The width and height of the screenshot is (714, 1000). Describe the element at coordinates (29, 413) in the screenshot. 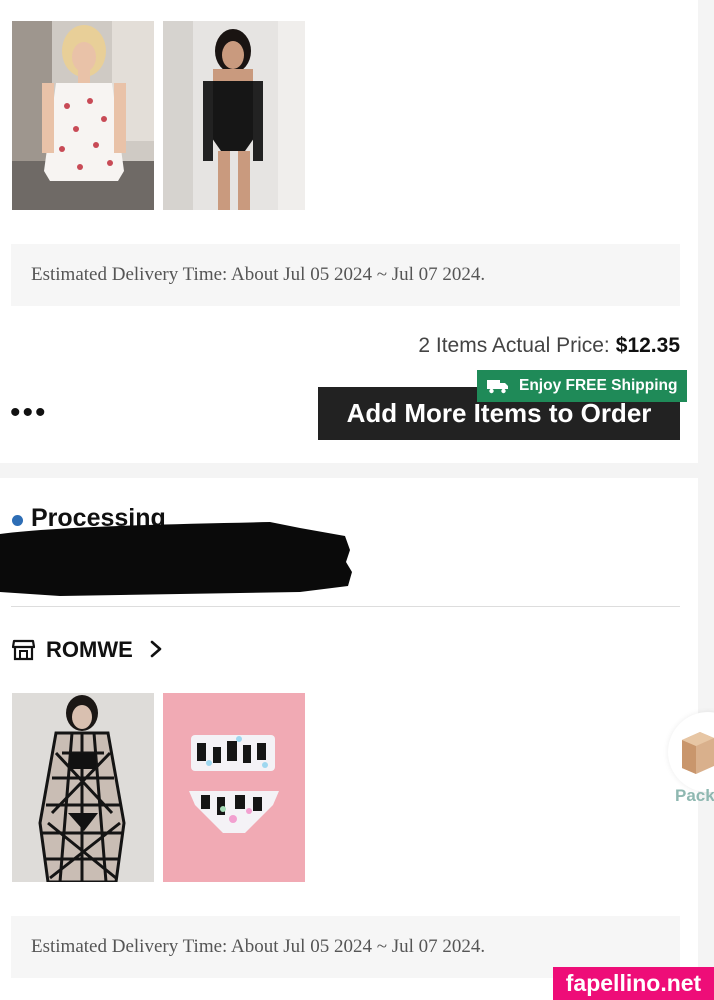

I see `more-options-icon: •••` at that location.